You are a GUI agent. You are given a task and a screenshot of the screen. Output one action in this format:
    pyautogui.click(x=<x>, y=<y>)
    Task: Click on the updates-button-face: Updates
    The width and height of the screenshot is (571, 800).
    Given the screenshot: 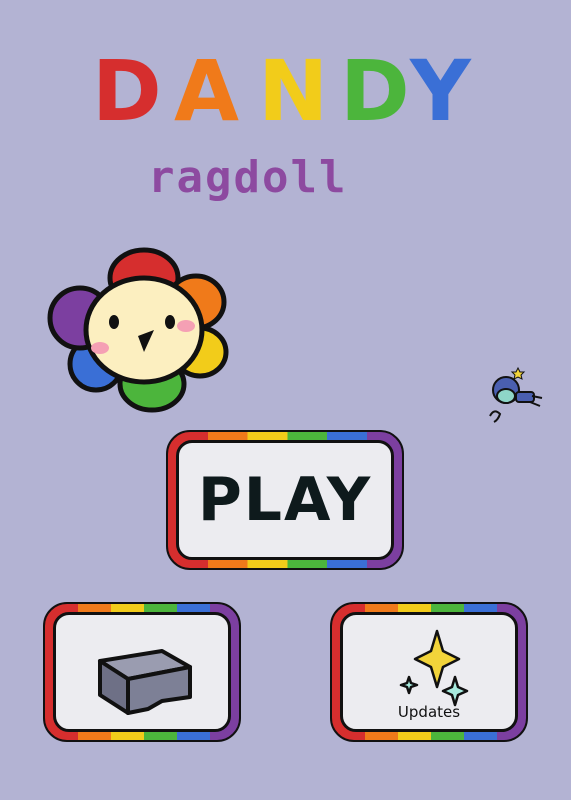 What is the action you would take?
    pyautogui.click(x=429, y=672)
    